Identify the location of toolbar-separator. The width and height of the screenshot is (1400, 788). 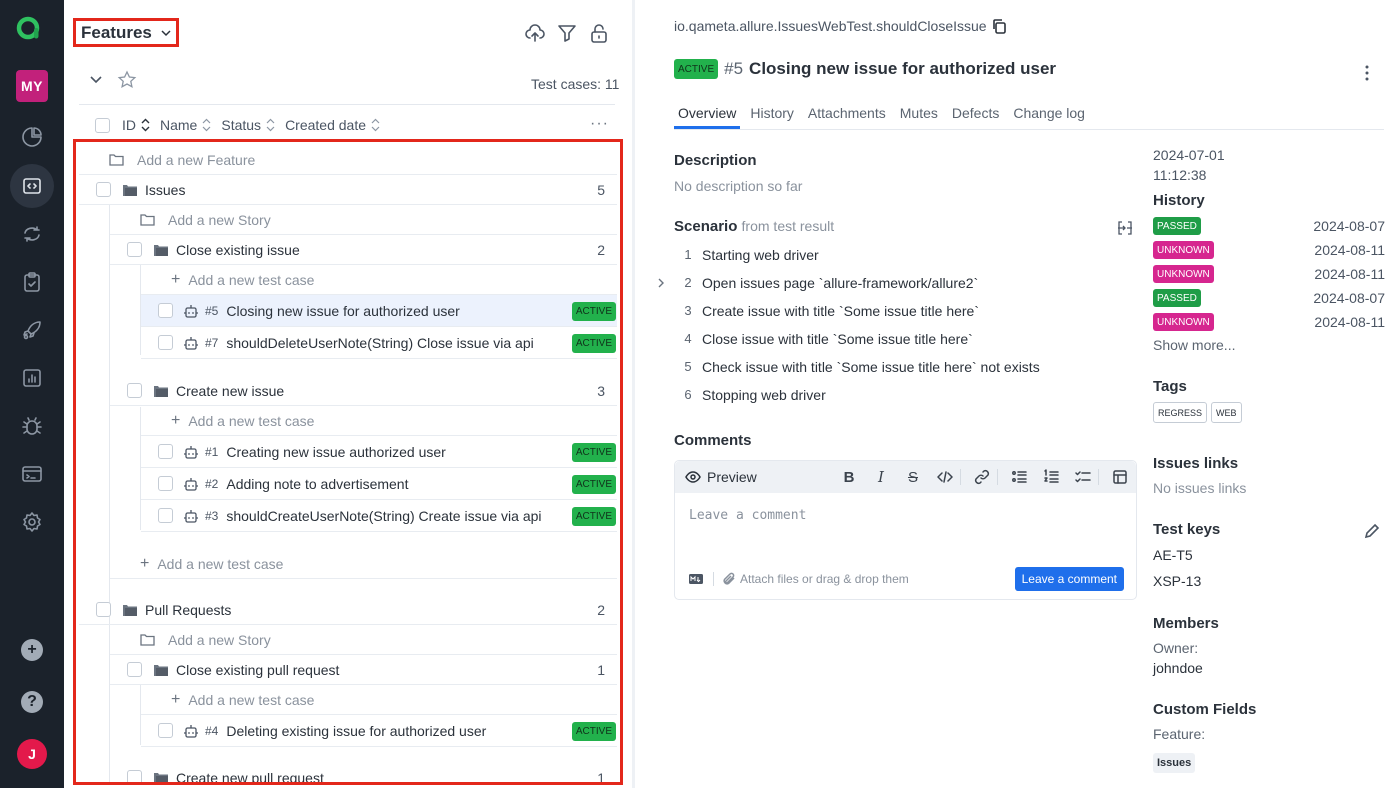
(997, 477).